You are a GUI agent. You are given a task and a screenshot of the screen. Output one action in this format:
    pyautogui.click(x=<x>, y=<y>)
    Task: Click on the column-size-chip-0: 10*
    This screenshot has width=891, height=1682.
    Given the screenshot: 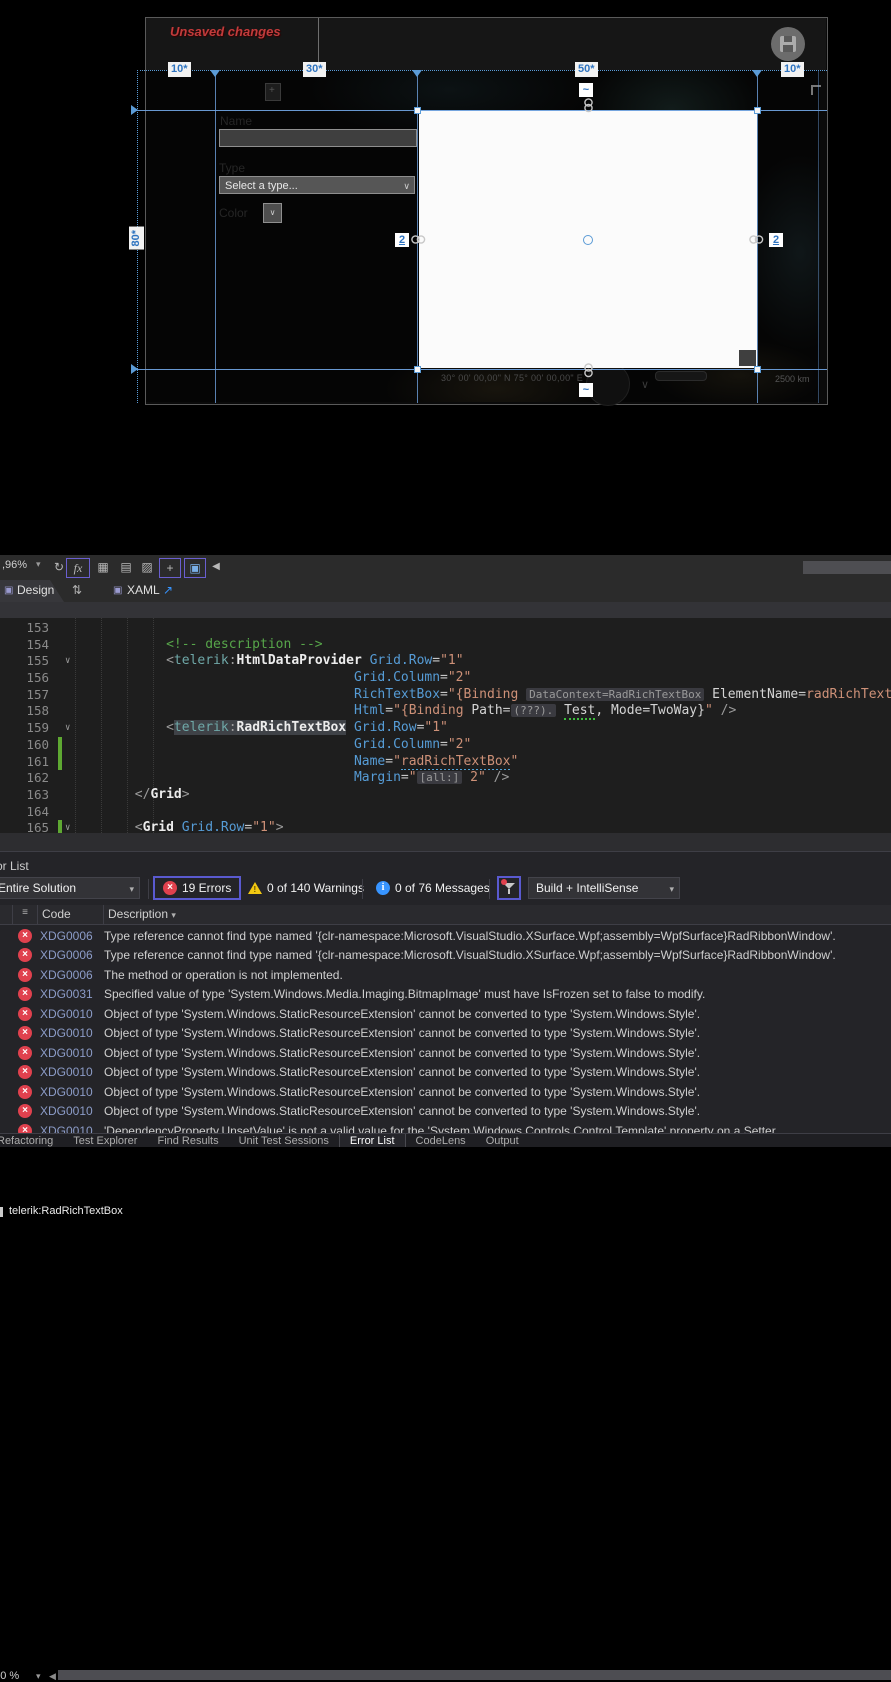 What is the action you would take?
    pyautogui.click(x=179, y=69)
    